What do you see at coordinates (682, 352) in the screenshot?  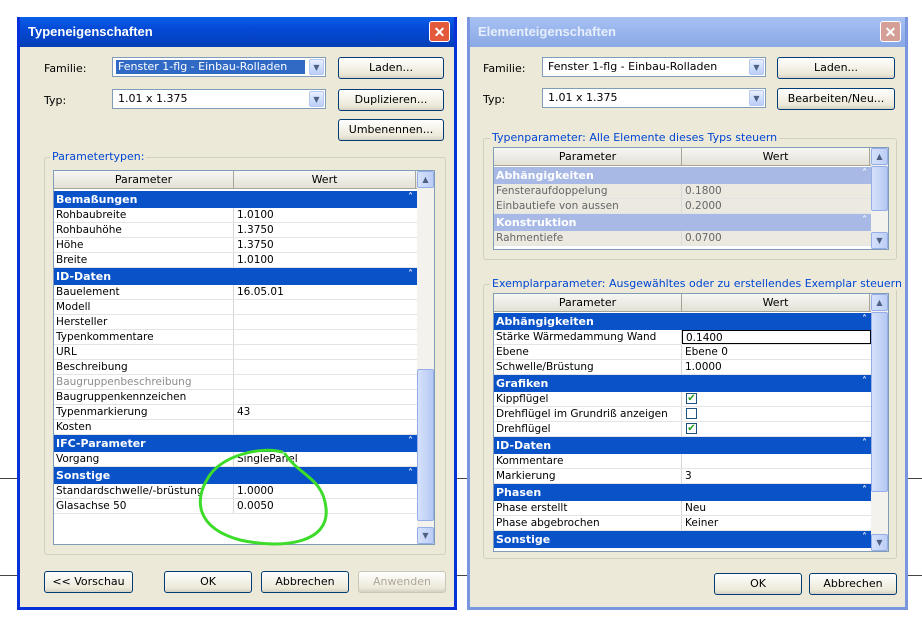 I see `parameter-row: Ebene Ebene 0` at bounding box center [682, 352].